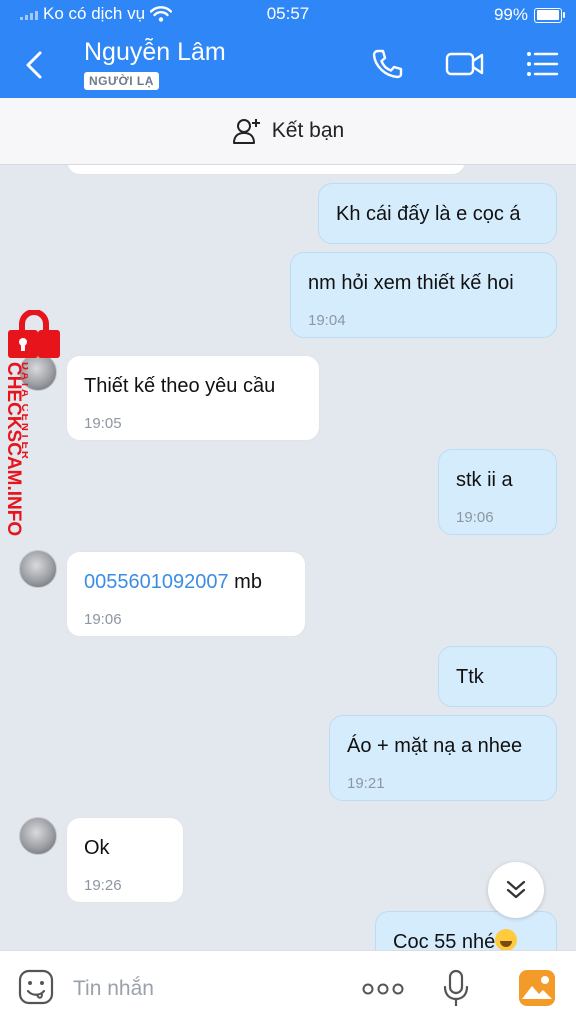 Image resolution: width=576 pixels, height=1025 pixels. I want to click on add-friend-label: Kết bạn, so click(308, 130).